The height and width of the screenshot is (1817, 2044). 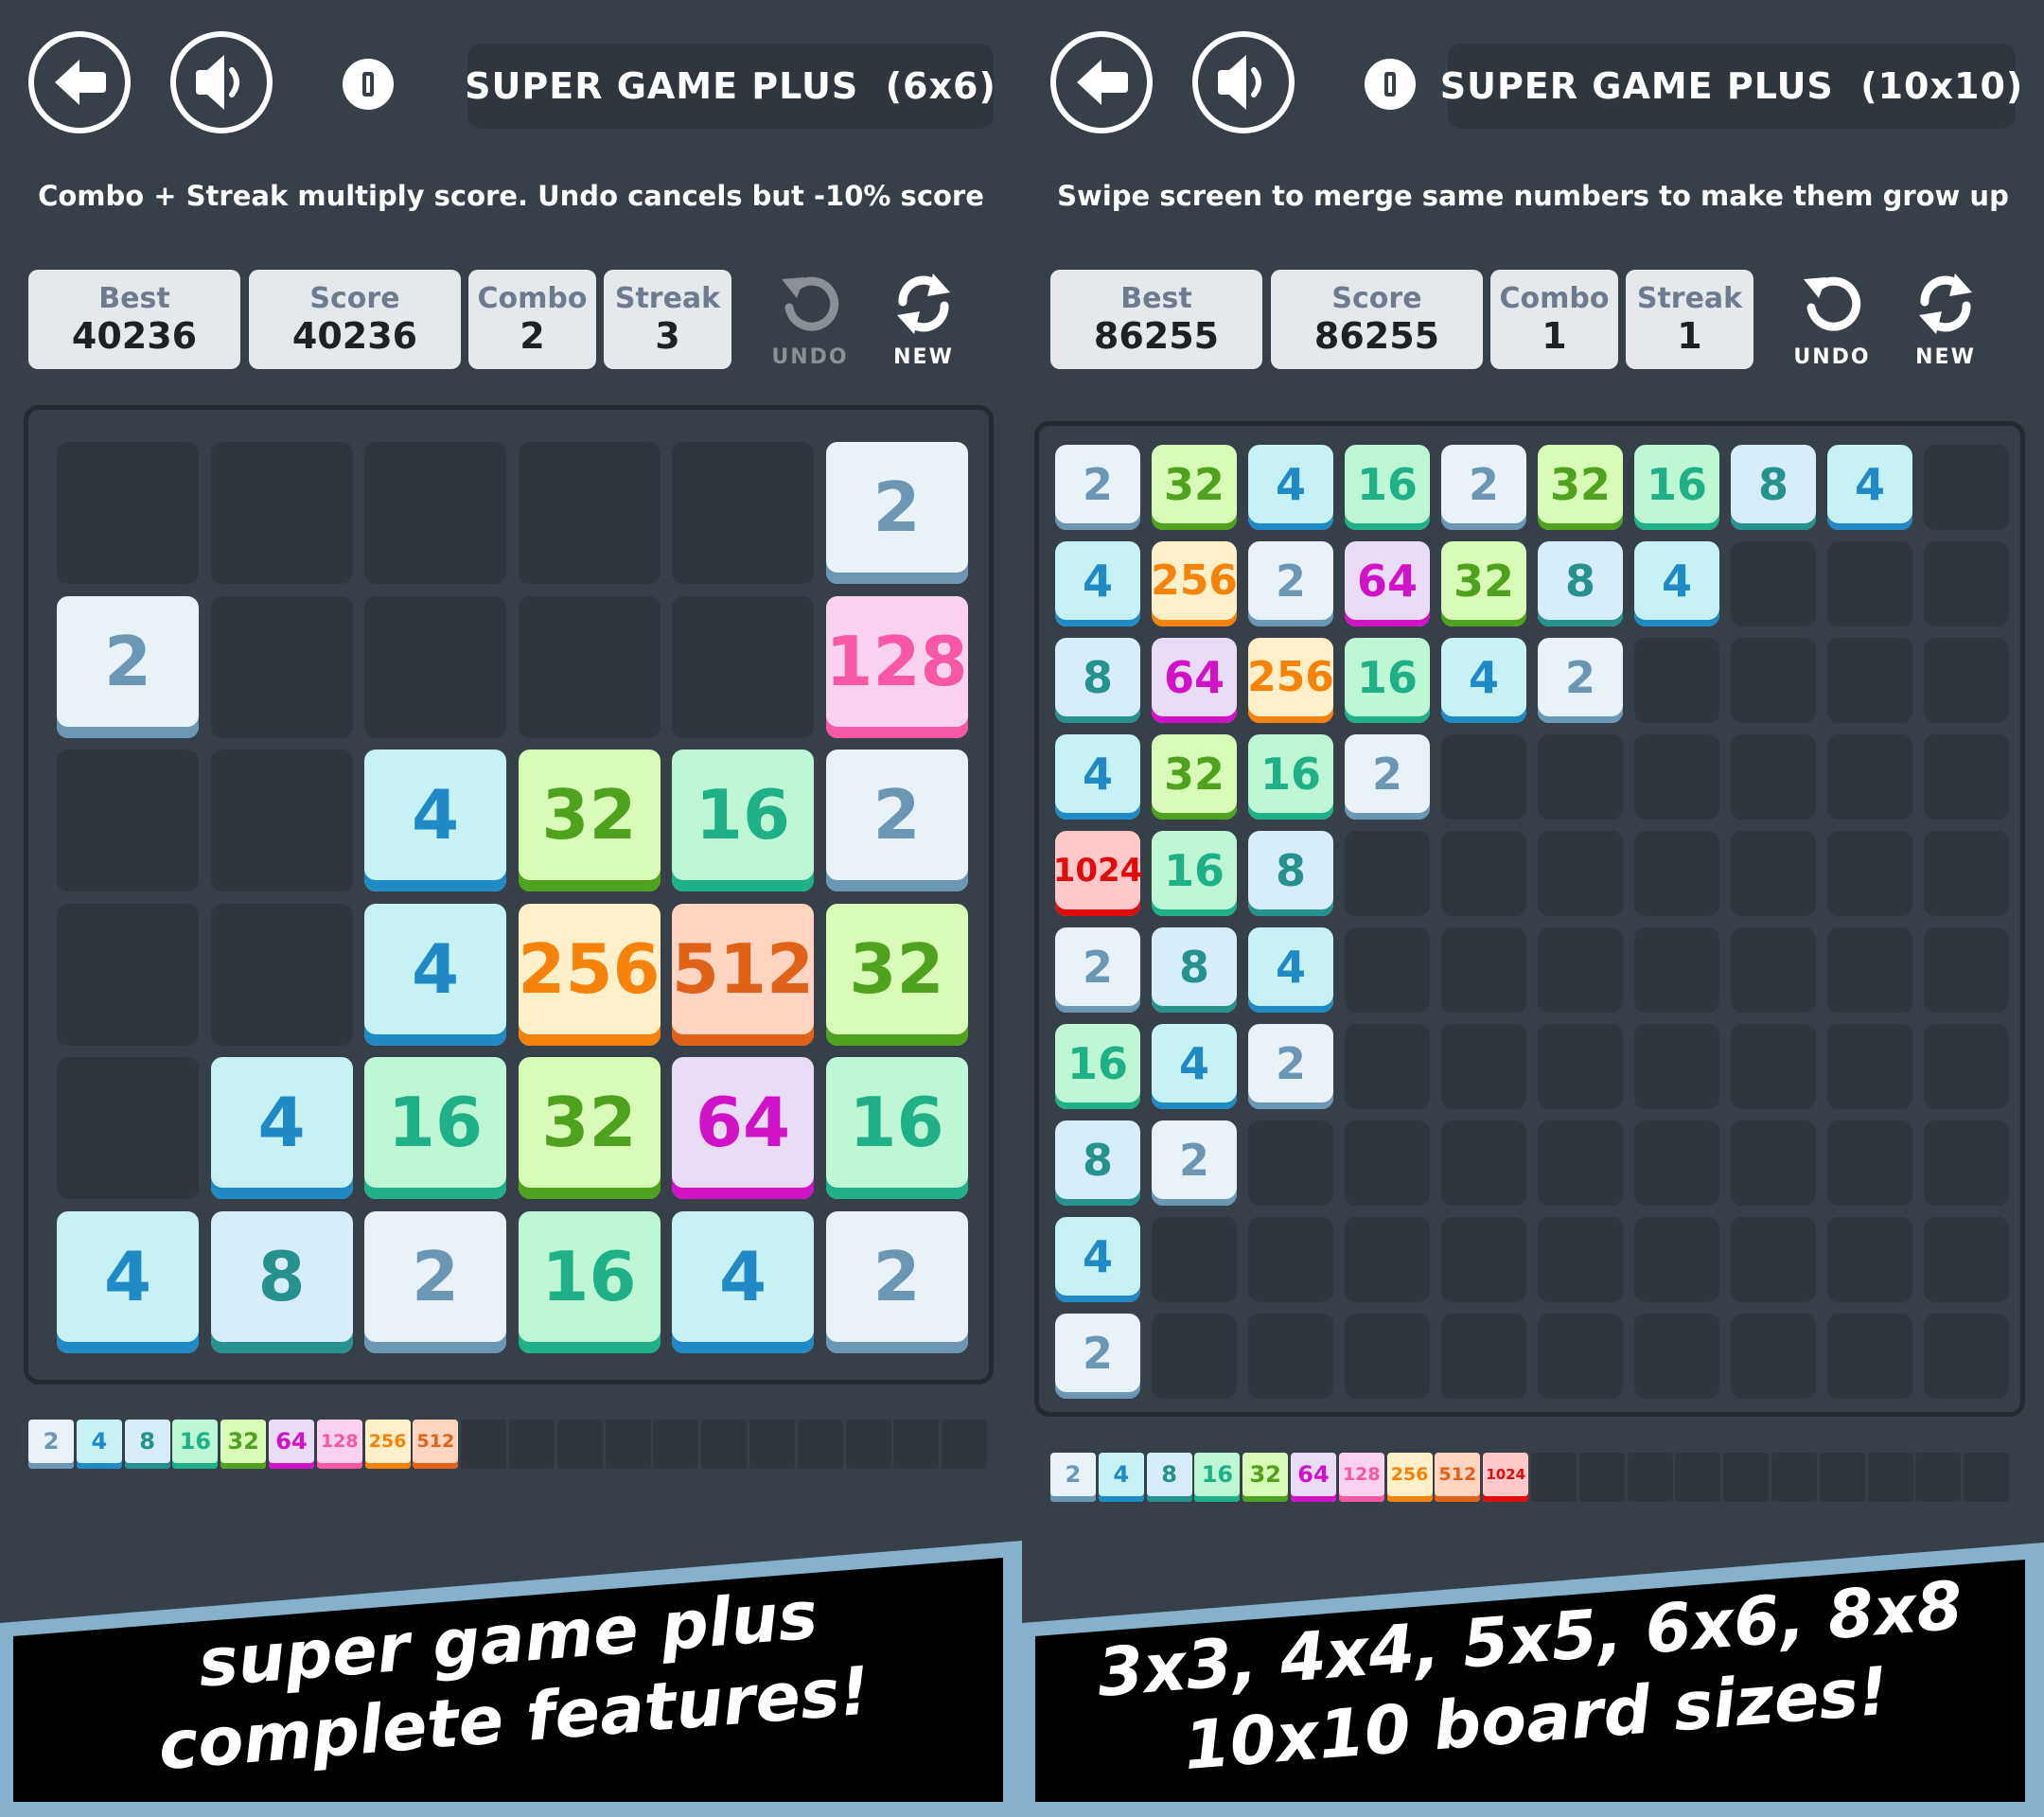 I want to click on legend-tile: 2, so click(x=1073, y=1477).